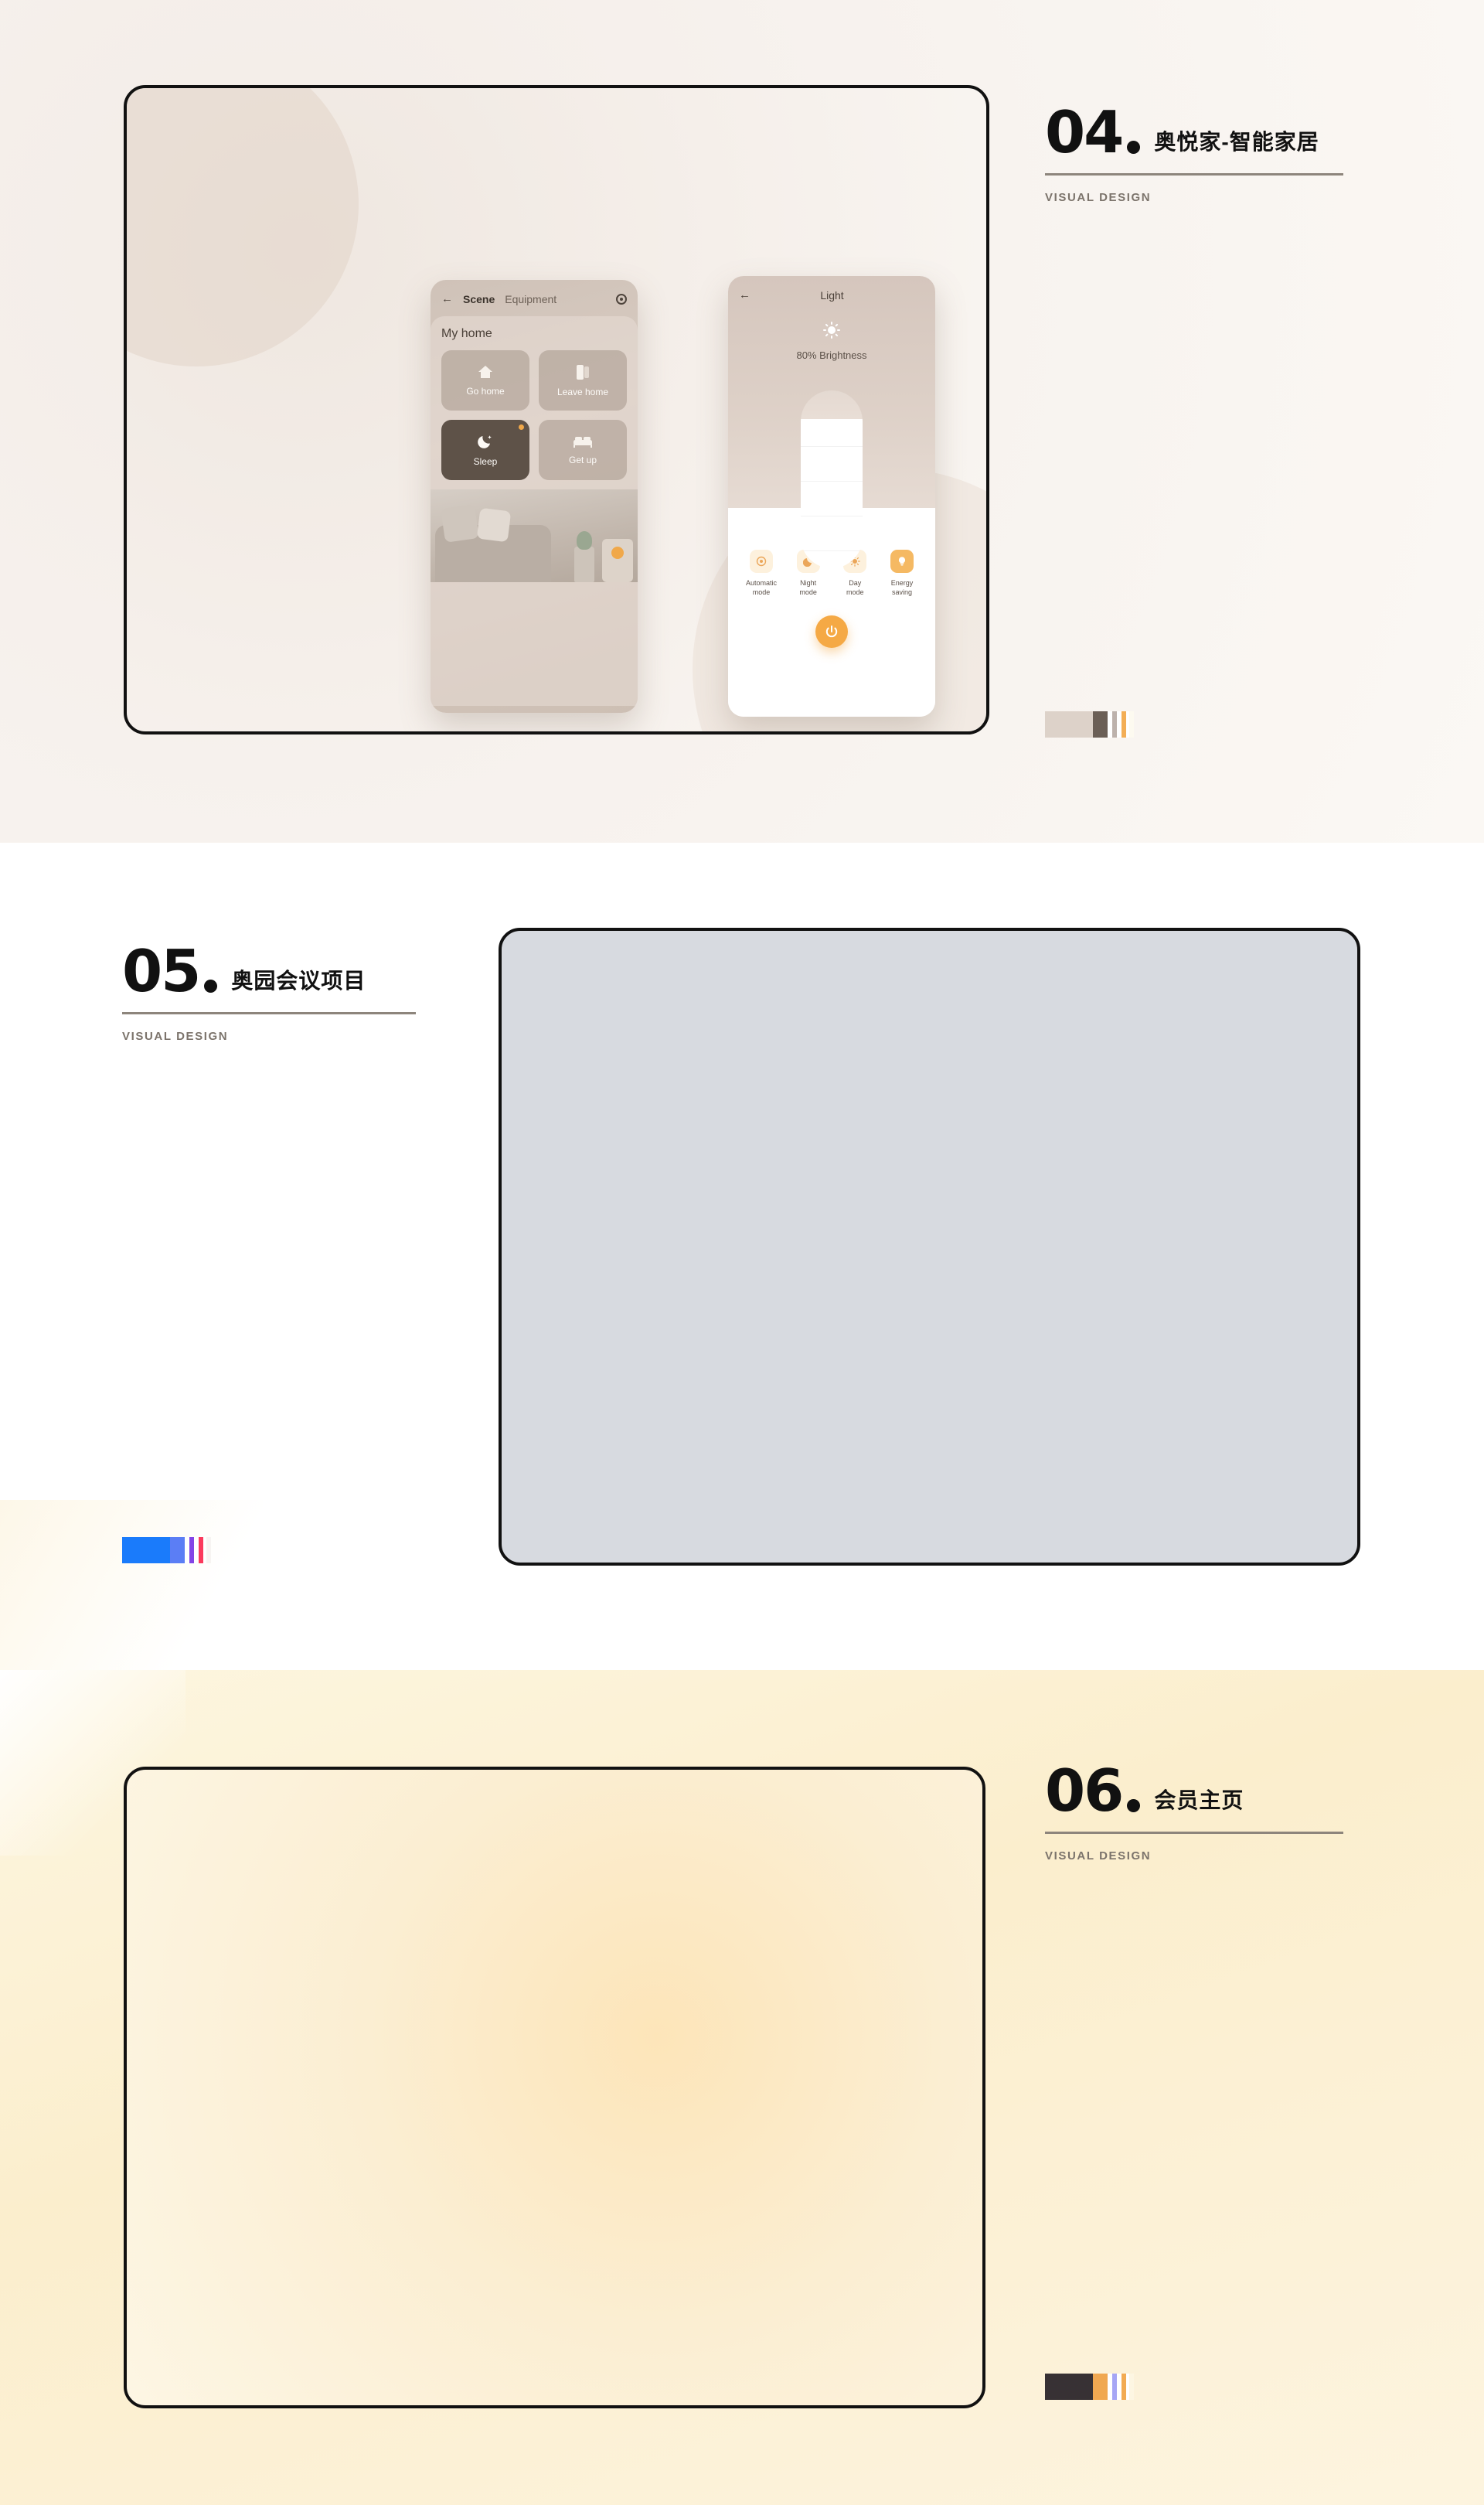  Describe the element at coordinates (485, 461) in the screenshot. I see `tile-label: Sleep` at that location.